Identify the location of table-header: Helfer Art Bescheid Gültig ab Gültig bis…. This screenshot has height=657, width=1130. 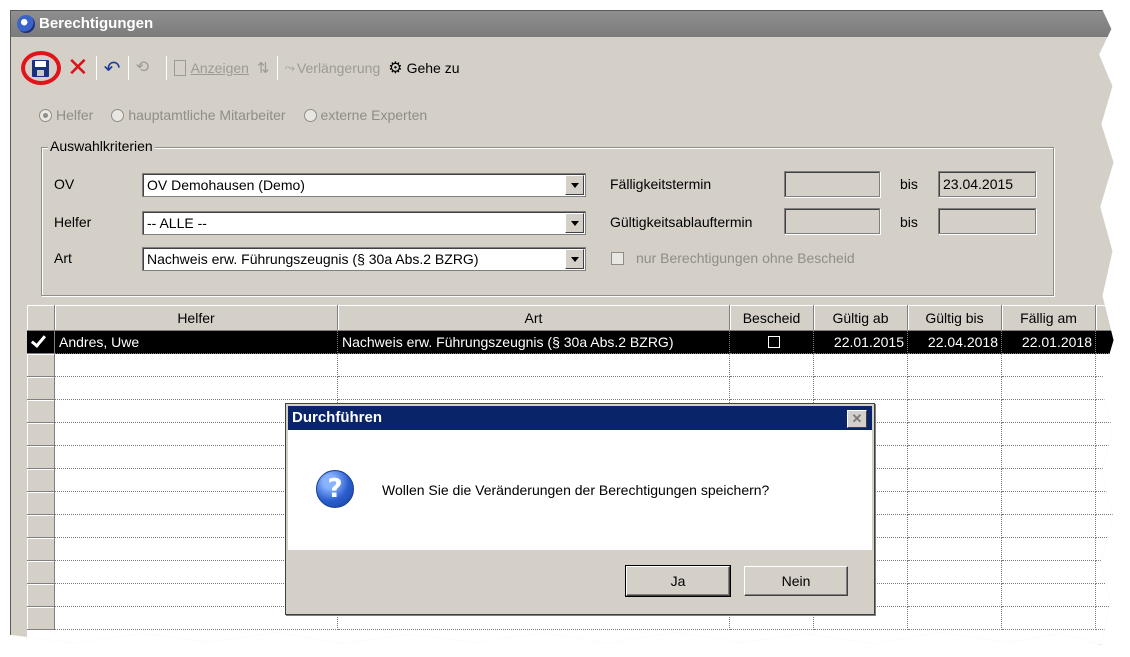
(570, 318).